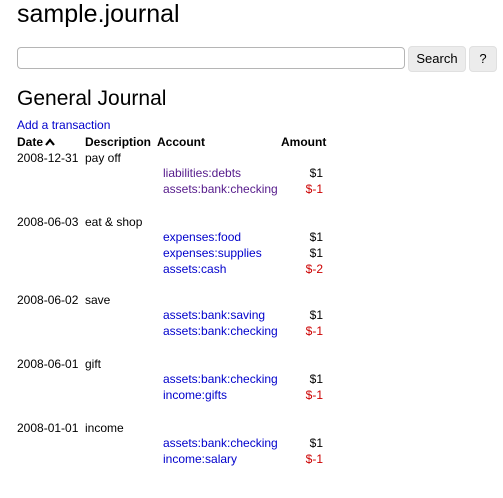 Image resolution: width=503 pixels, height=498 pixels. What do you see at coordinates (50, 143) in the screenshot?
I see `caret-up-icon` at bounding box center [50, 143].